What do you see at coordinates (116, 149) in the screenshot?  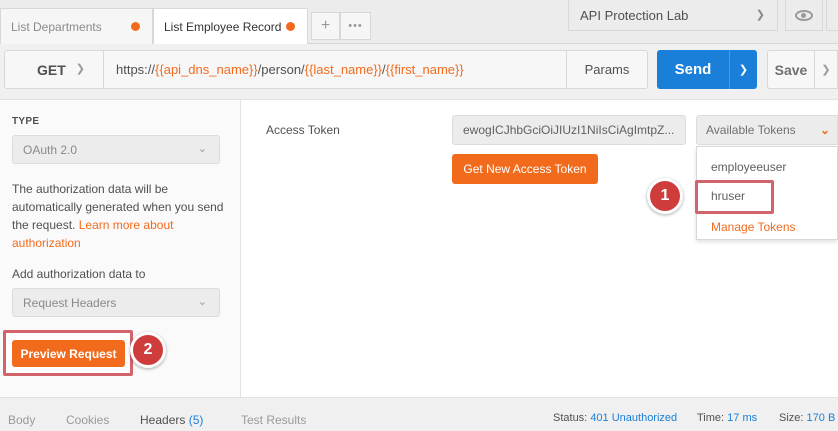 I see `auth-type-select: OAuth 2.0 ⌄` at bounding box center [116, 149].